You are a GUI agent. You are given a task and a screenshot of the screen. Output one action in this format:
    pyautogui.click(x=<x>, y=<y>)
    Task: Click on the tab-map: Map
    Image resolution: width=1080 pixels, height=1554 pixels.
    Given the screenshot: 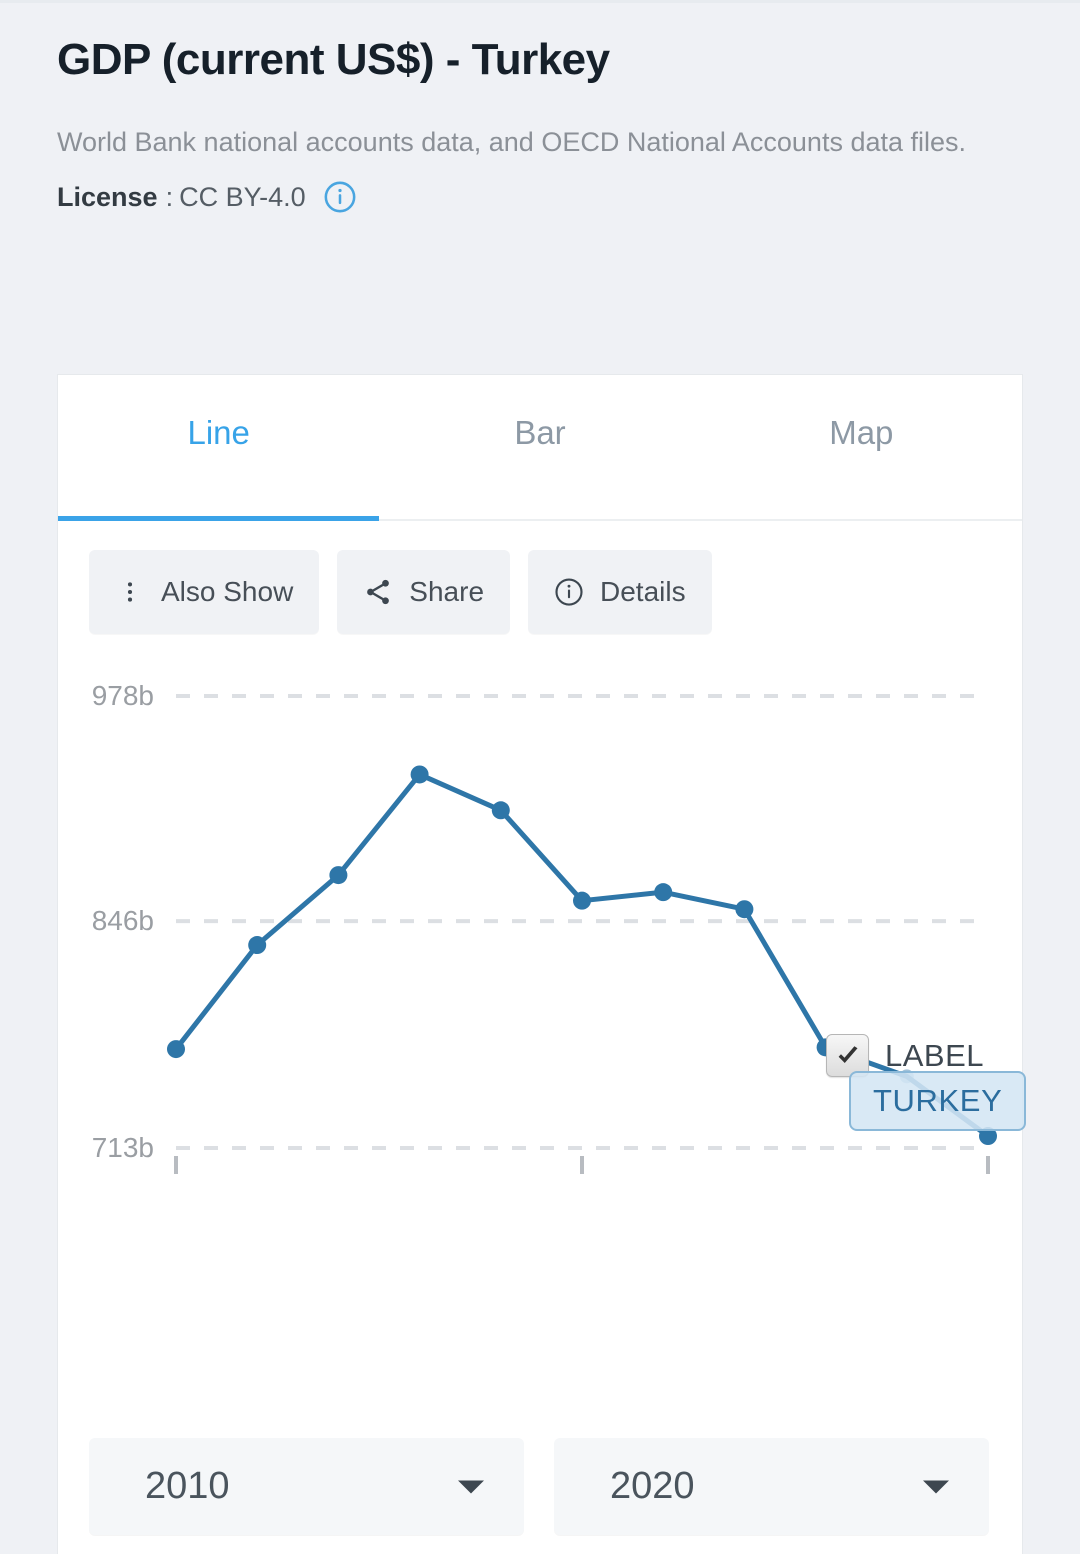 What is the action you would take?
    pyautogui.click(x=861, y=447)
    